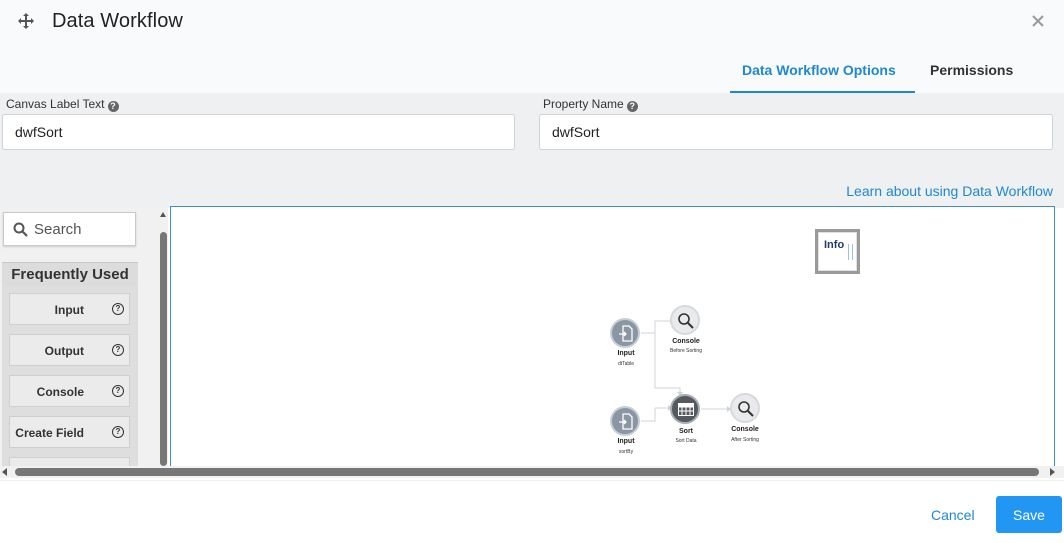 The height and width of the screenshot is (543, 1064). What do you see at coordinates (20, 229) in the screenshot?
I see `search-icon` at bounding box center [20, 229].